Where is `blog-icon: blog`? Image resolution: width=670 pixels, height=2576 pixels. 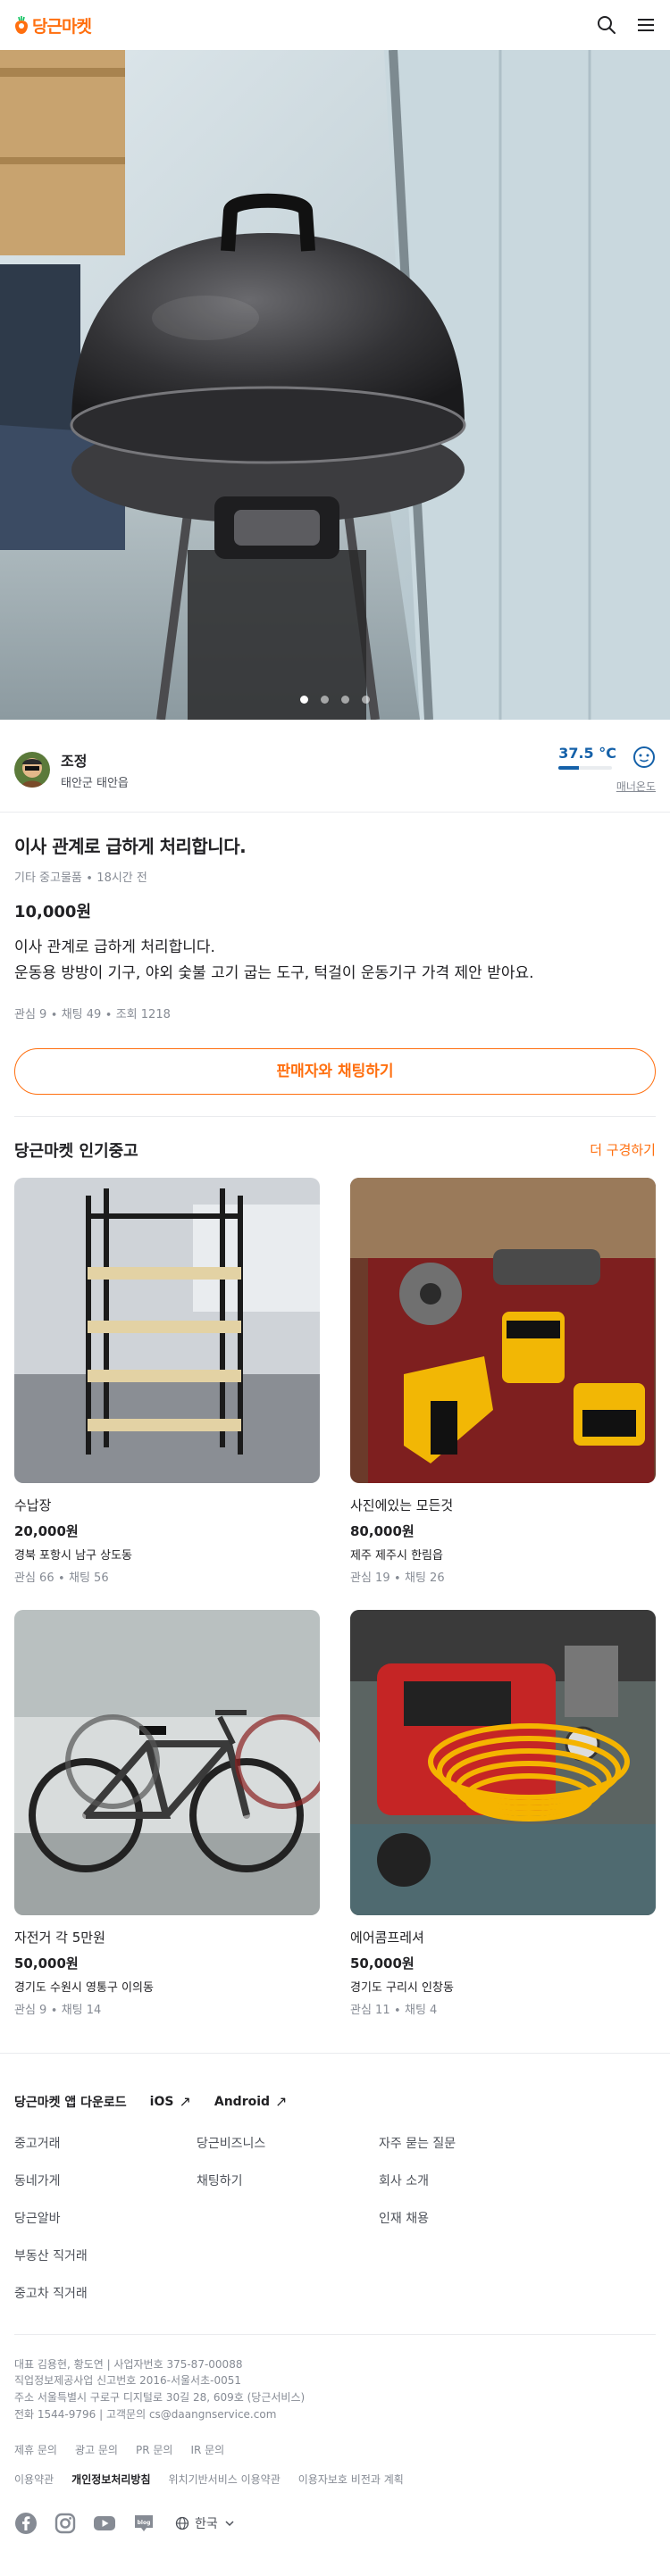
blog-icon: blog is located at coordinates (143, 2523).